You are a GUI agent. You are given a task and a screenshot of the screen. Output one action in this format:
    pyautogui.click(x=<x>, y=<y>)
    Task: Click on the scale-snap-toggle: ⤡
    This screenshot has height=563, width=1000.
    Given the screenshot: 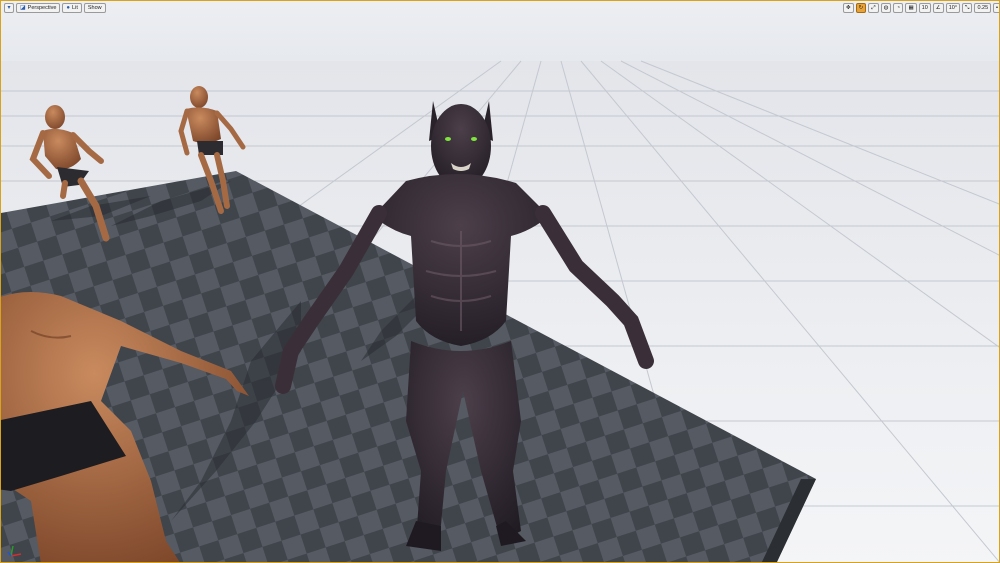 What is the action you would take?
    pyautogui.click(x=967, y=8)
    